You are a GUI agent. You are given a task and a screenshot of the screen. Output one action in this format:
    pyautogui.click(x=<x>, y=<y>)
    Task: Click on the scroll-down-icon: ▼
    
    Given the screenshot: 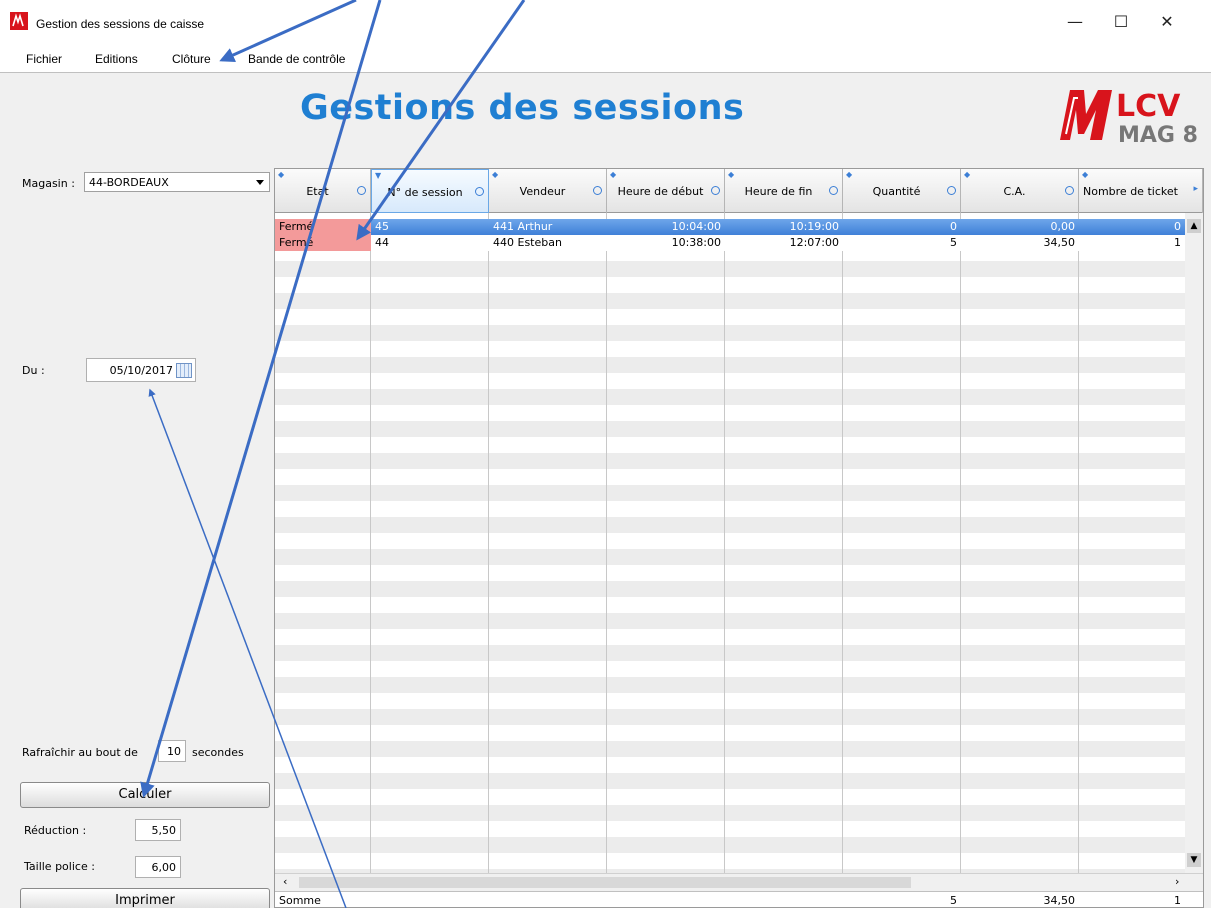 What is the action you would take?
    pyautogui.click(x=1194, y=860)
    